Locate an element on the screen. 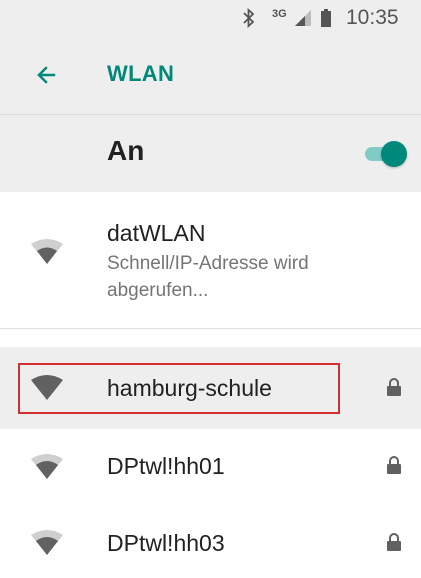  master-switch-label: An is located at coordinates (126, 150).